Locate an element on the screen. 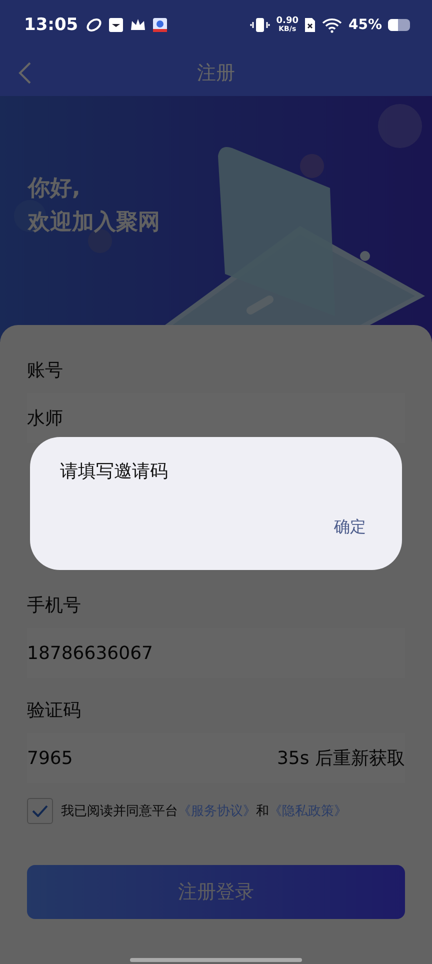  greeting-text: 你好, is located at coordinates (55, 189).